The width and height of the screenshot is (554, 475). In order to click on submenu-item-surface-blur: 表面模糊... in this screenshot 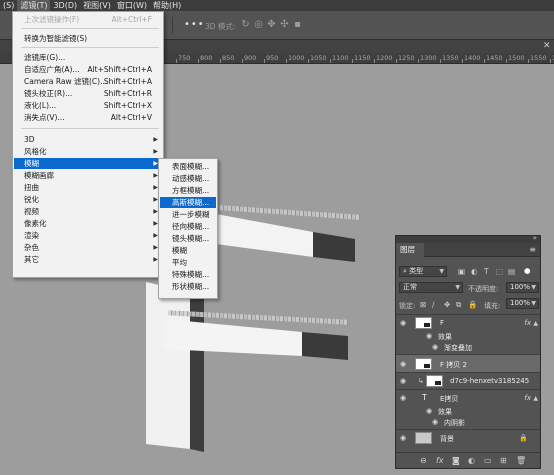, I will do `click(188, 166)`.